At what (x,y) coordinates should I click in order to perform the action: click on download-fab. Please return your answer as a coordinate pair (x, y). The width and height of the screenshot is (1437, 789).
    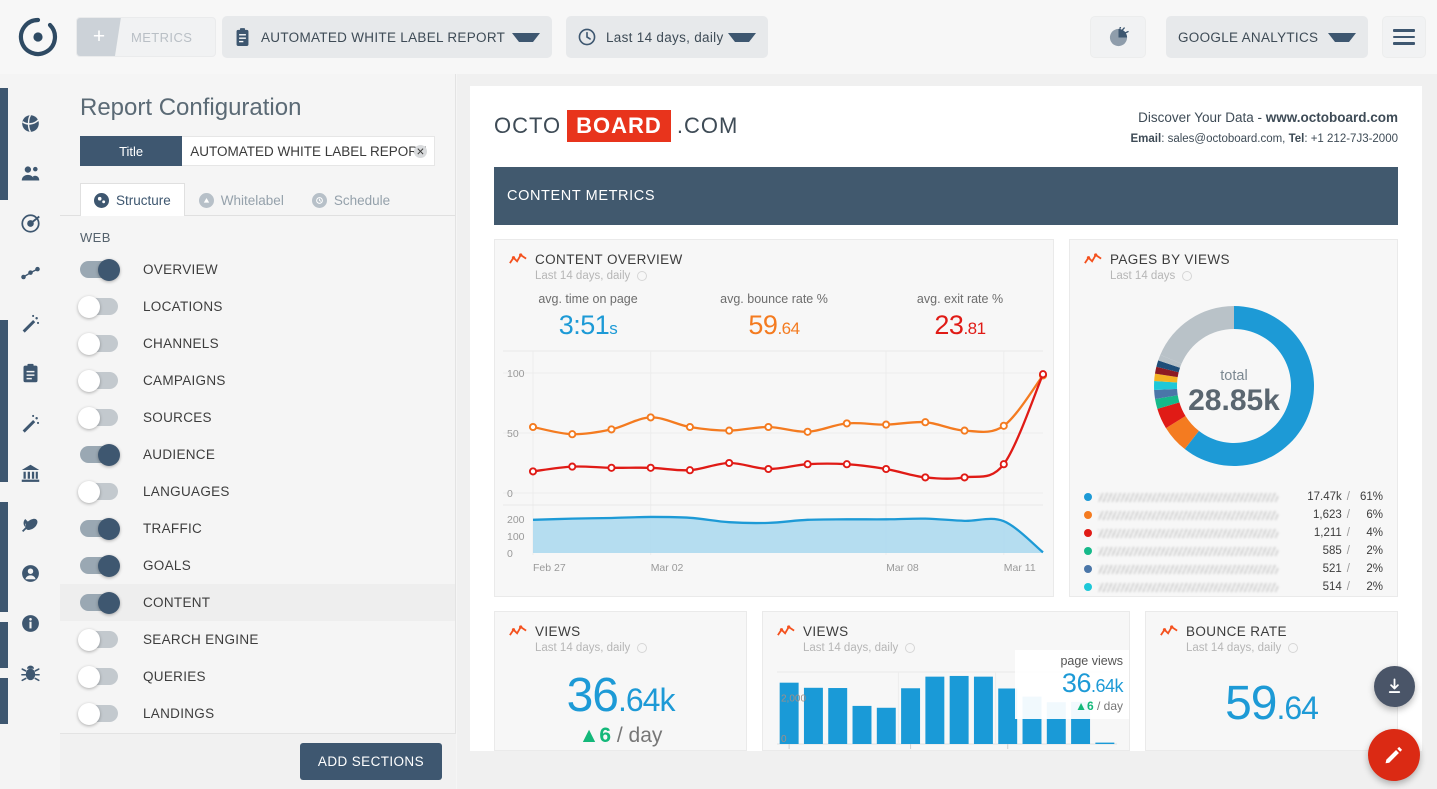
    Looking at the image, I should click on (1394, 686).